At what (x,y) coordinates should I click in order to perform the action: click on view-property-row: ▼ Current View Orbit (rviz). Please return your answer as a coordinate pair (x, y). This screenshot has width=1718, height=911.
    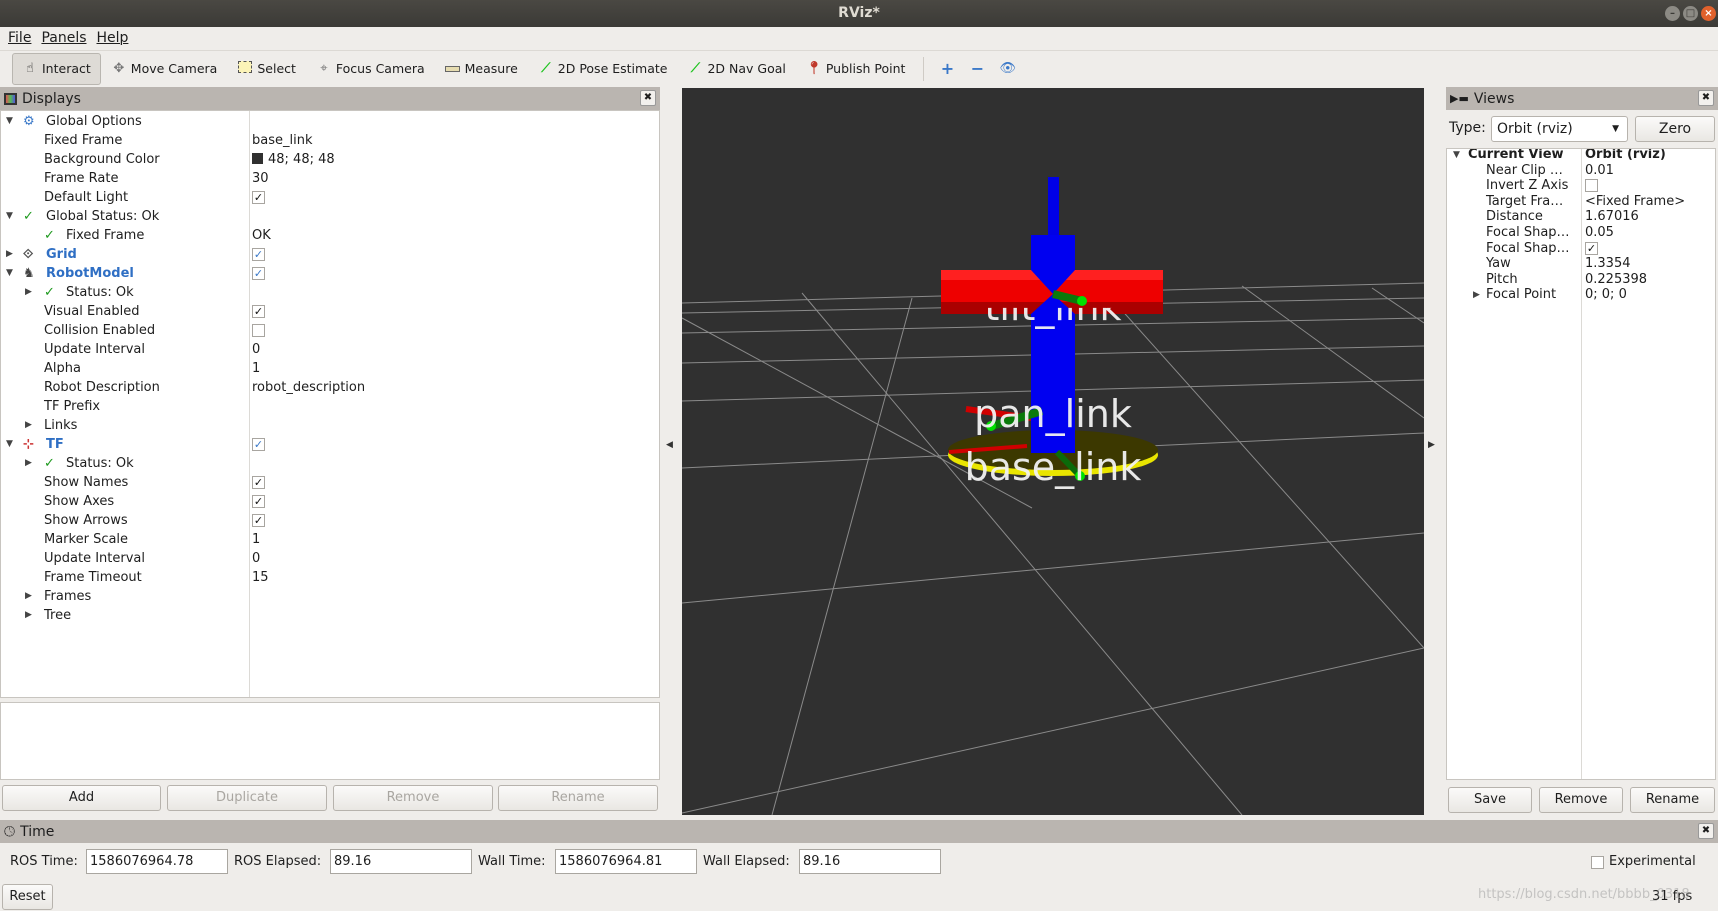
    Looking at the image, I should click on (1581, 156).